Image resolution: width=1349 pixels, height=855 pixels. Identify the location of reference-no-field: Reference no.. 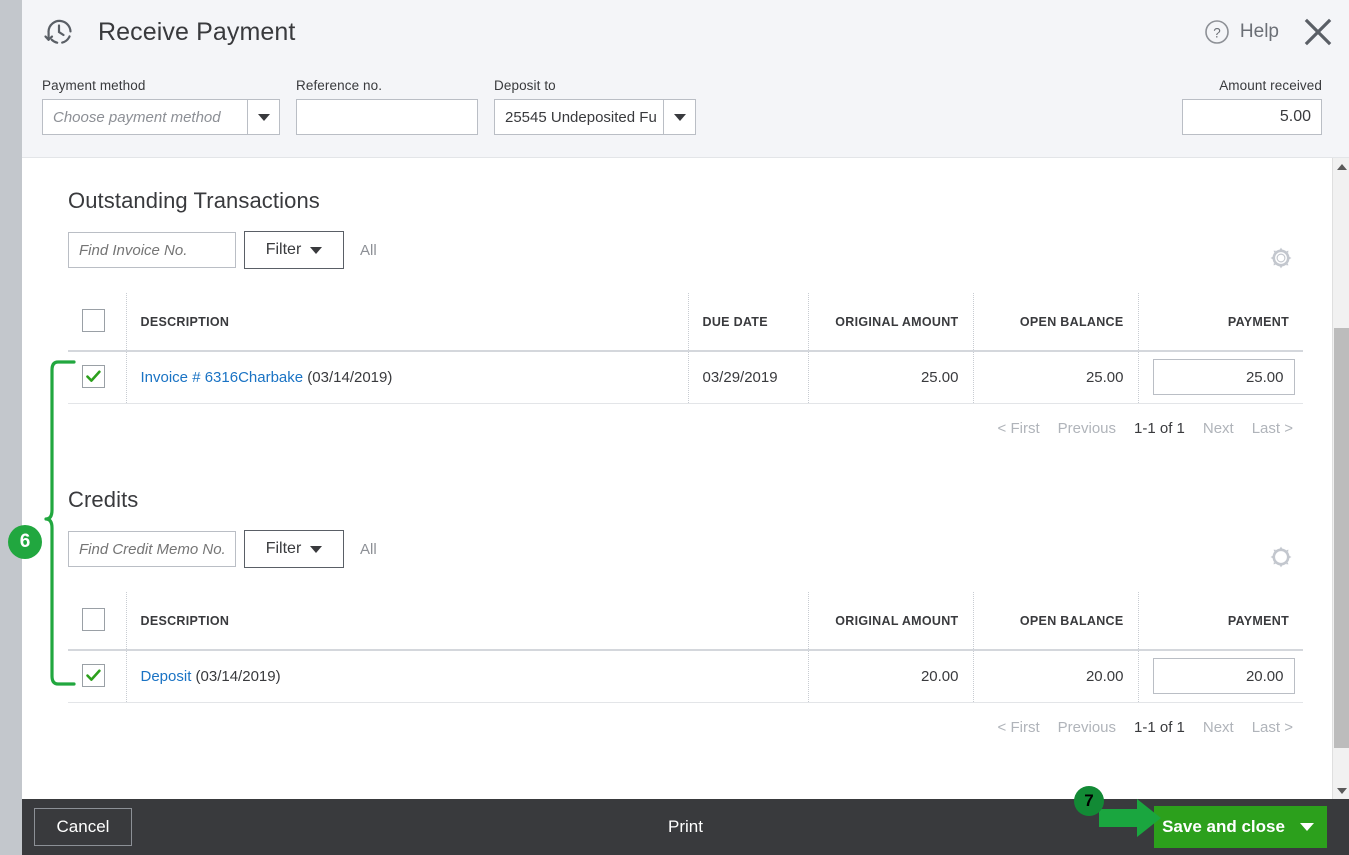
(387, 106).